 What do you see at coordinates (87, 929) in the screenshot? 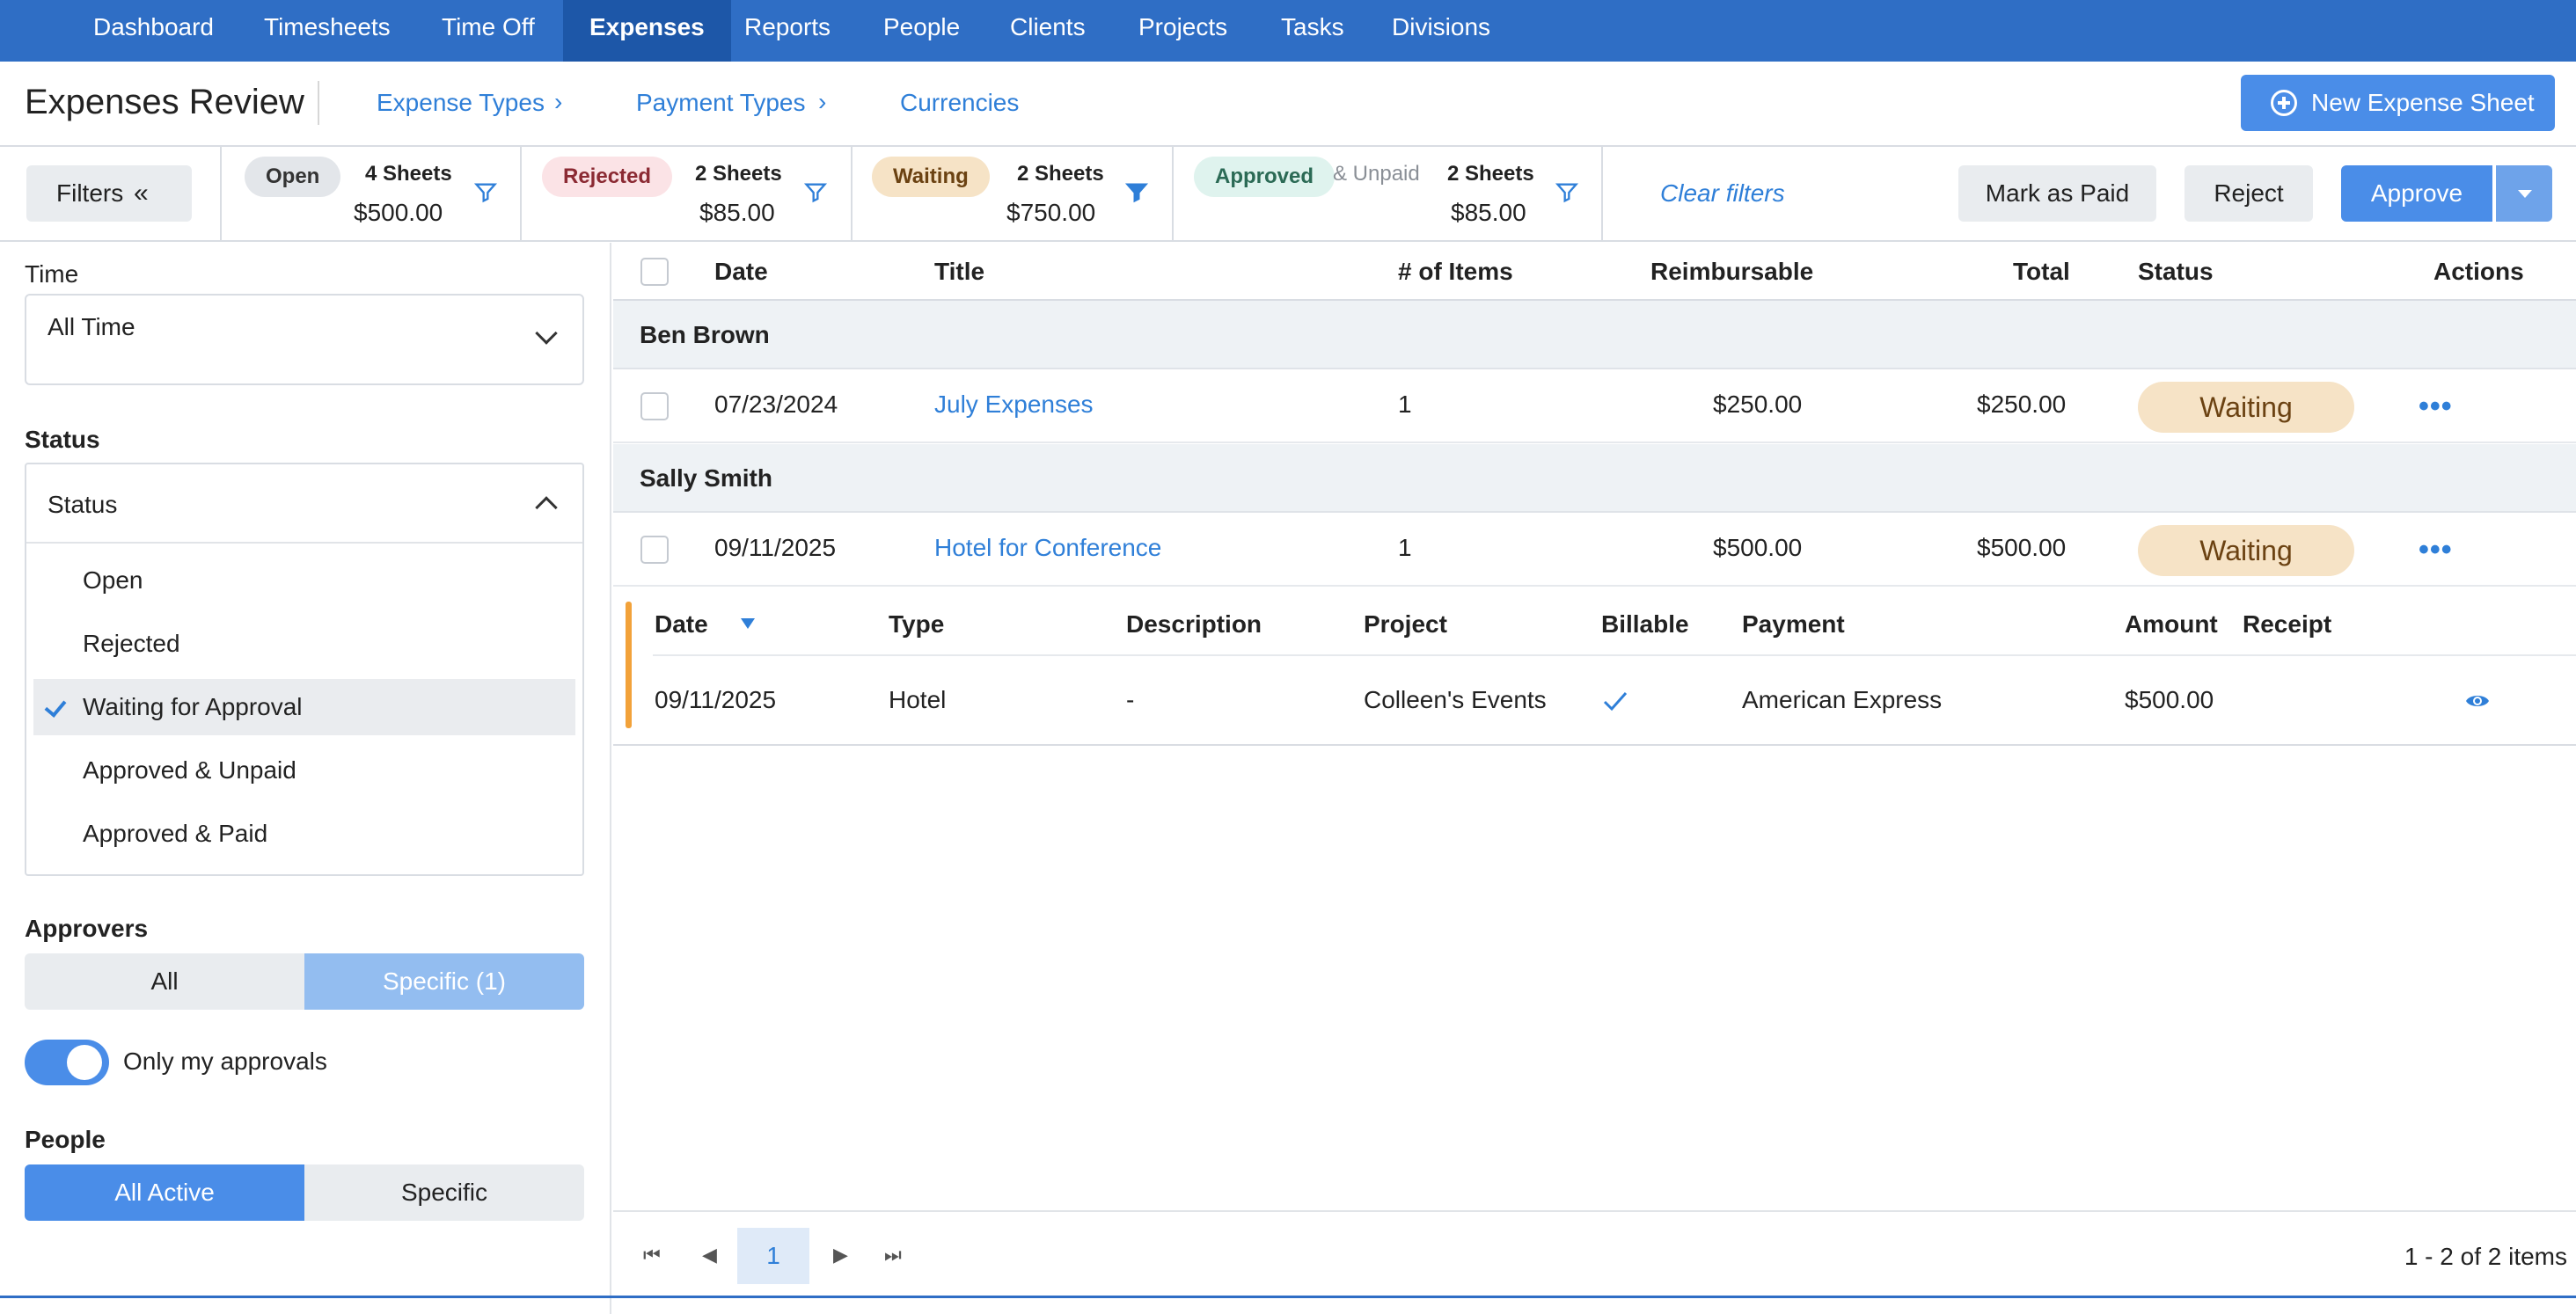
I see `approvers-label: Approvers` at bounding box center [87, 929].